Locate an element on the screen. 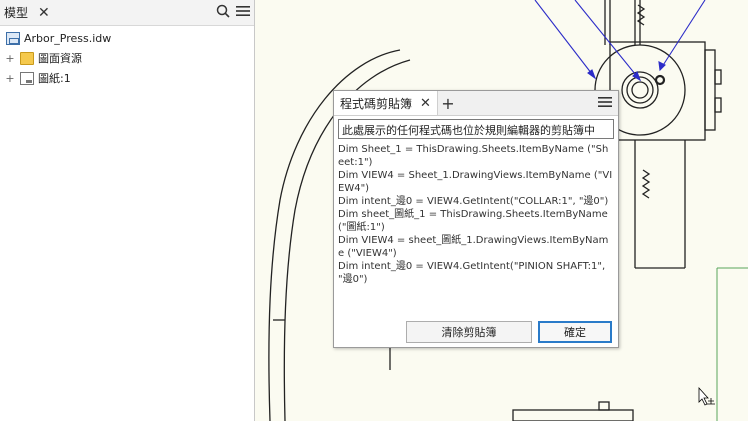 The height and width of the screenshot is (421, 748). clipboard-description: 此處展示的任何程式碼也位於規則編輯器的剪貼簿中 is located at coordinates (476, 129).